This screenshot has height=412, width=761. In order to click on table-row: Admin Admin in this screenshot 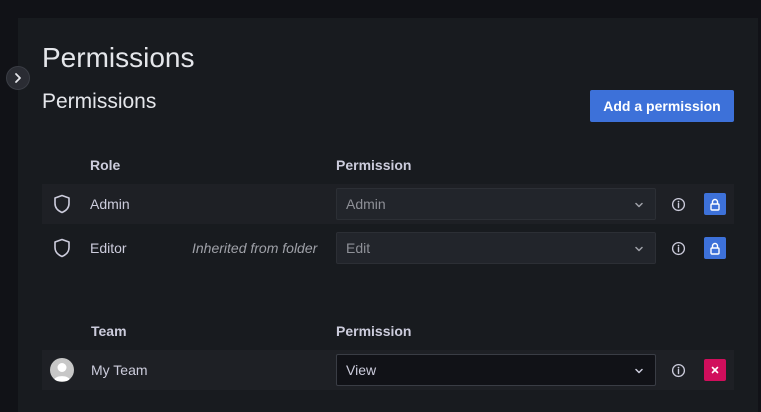, I will do `click(388, 204)`.